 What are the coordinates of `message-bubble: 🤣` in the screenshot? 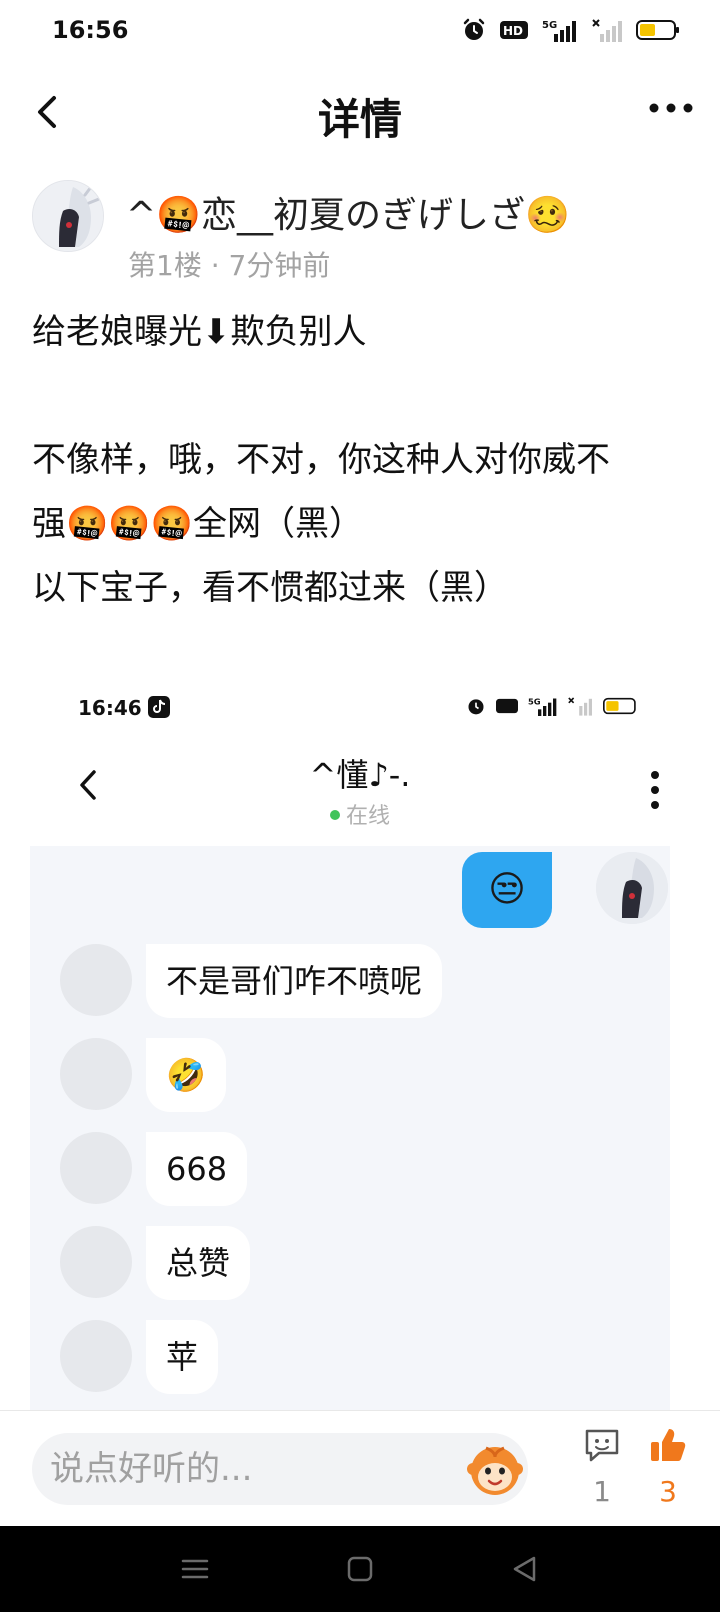 It's located at (186, 1075).